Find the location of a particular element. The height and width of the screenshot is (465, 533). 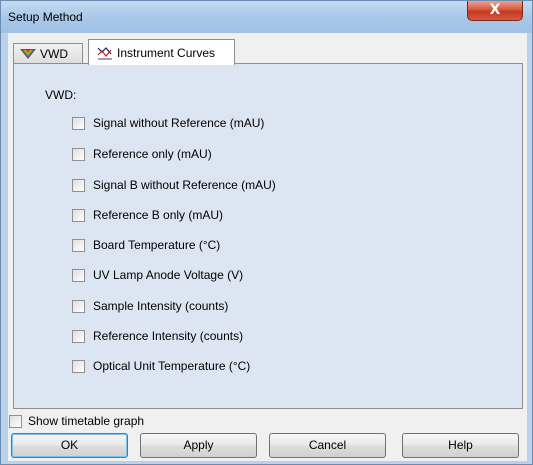

checkbox-label: Optical Unit Temperature (°C) is located at coordinates (172, 366).